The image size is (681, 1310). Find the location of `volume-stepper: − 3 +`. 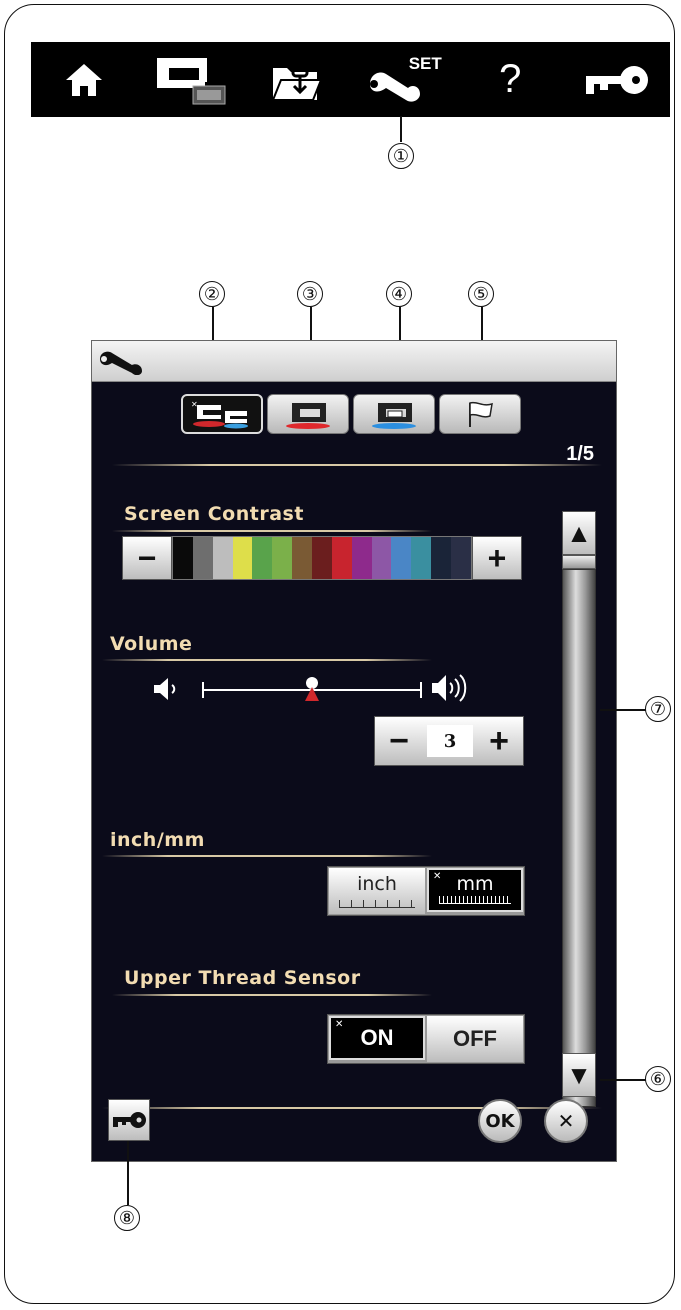

volume-stepper: − 3 + is located at coordinates (449, 741).